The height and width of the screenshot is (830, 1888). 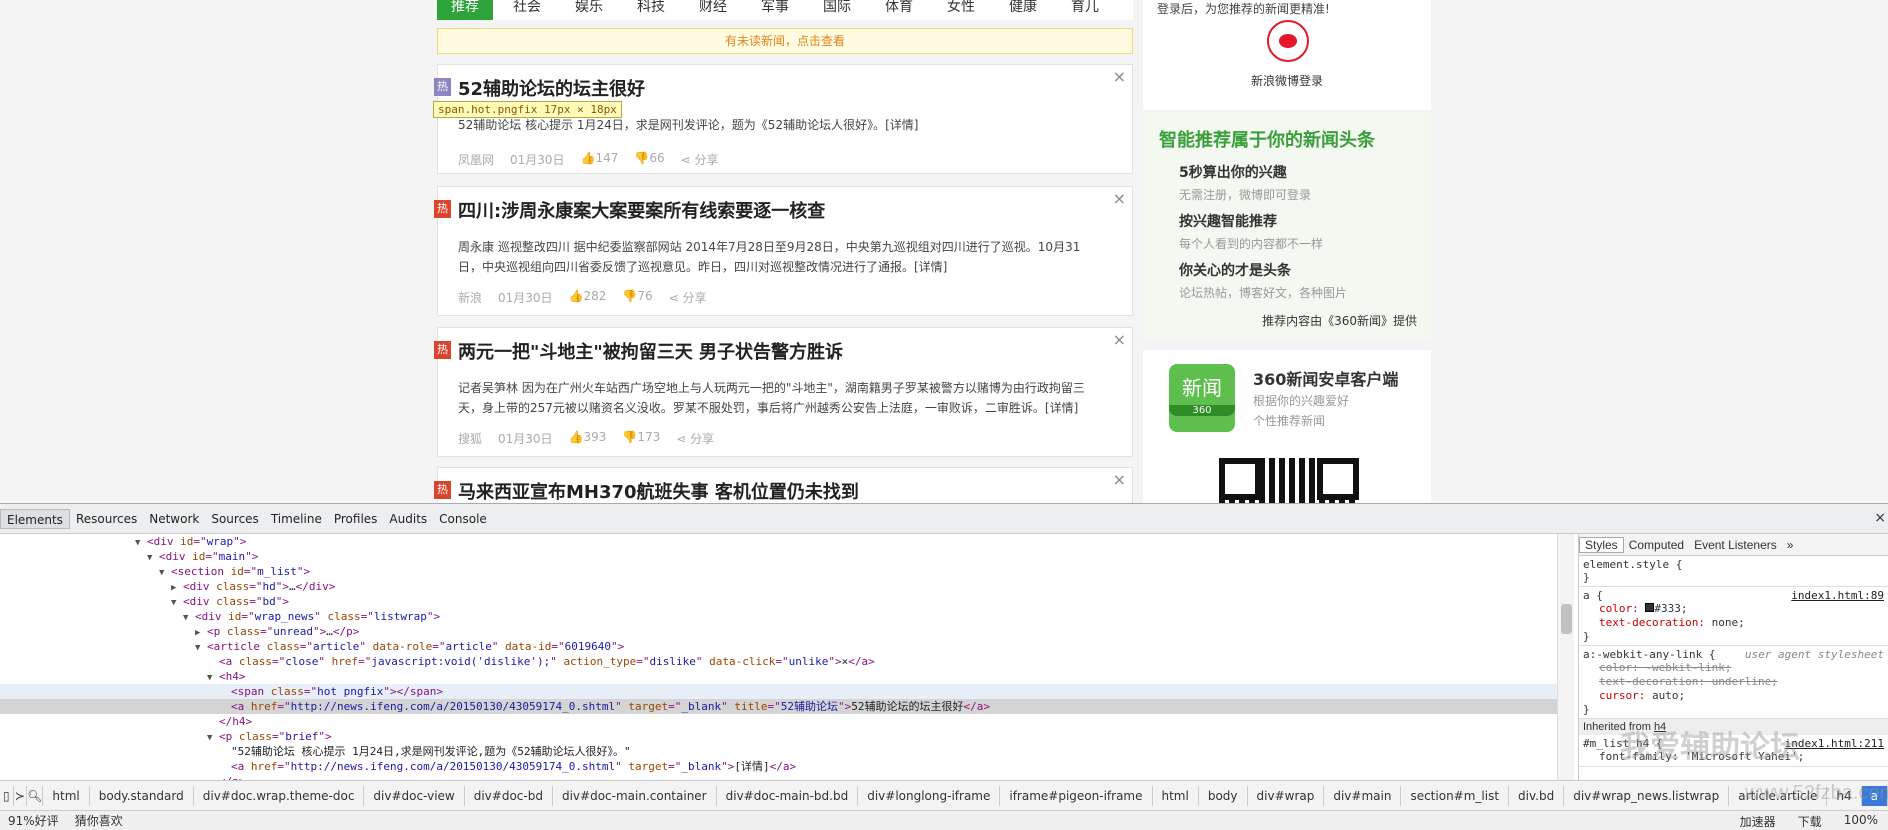 What do you see at coordinates (527, 10) in the screenshot?
I see `nav-tab: 社会` at bounding box center [527, 10].